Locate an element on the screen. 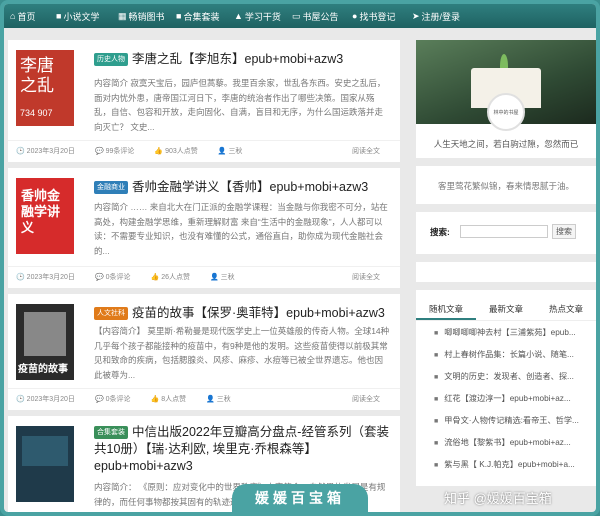 This screenshot has height=516, width=600. site-profile: 林中的书屋 人生天地之间，若白驹过隙，忽然而已 is located at coordinates (506, 99).